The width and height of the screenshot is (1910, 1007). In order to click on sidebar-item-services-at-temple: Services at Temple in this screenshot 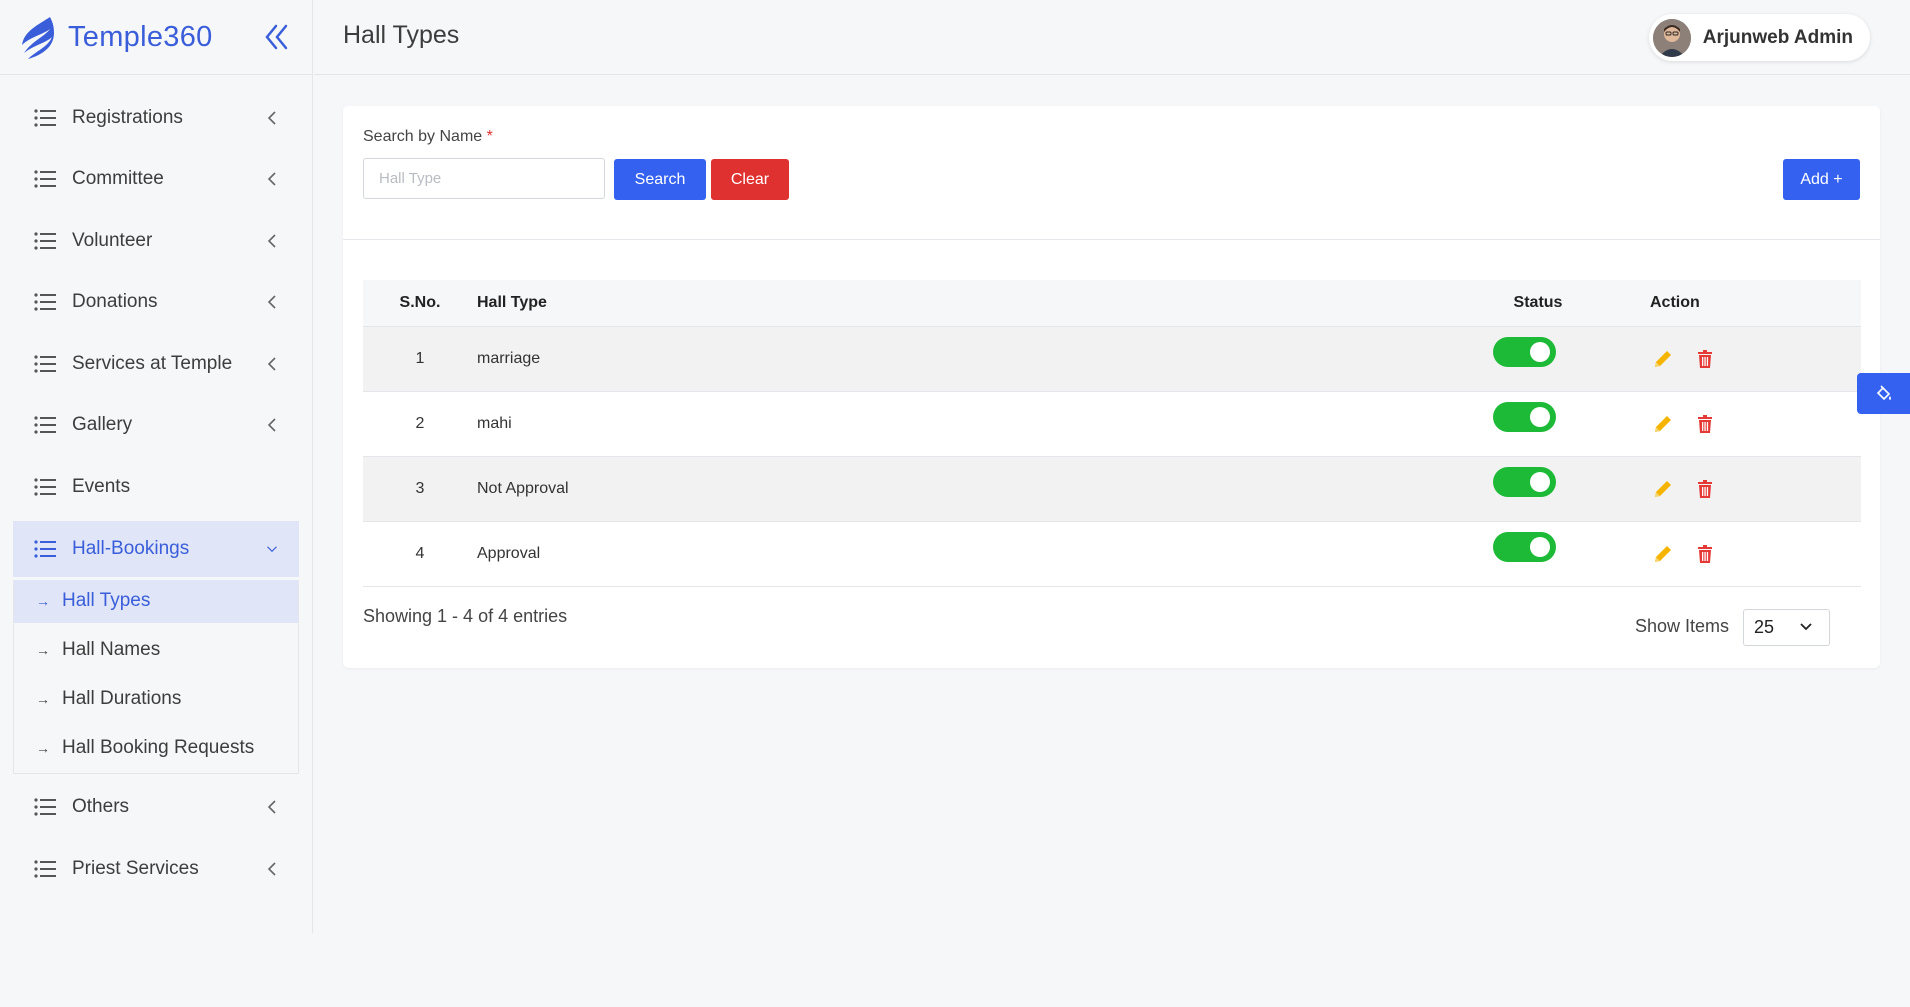, I will do `click(156, 364)`.